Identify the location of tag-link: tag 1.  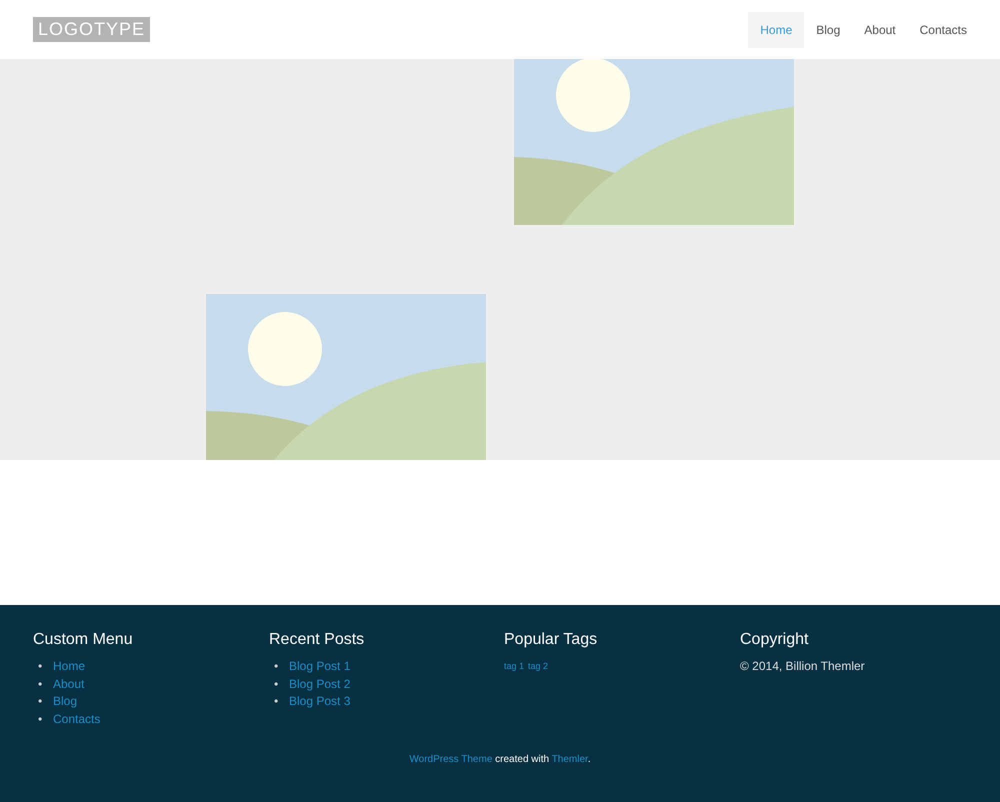
(514, 666).